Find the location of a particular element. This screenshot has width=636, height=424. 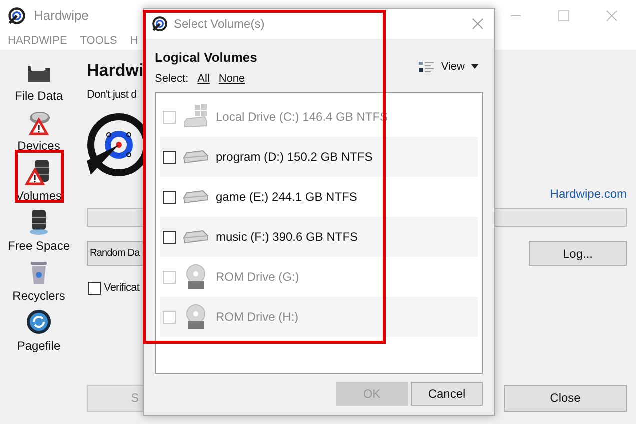

maximize-icon is located at coordinates (564, 16).